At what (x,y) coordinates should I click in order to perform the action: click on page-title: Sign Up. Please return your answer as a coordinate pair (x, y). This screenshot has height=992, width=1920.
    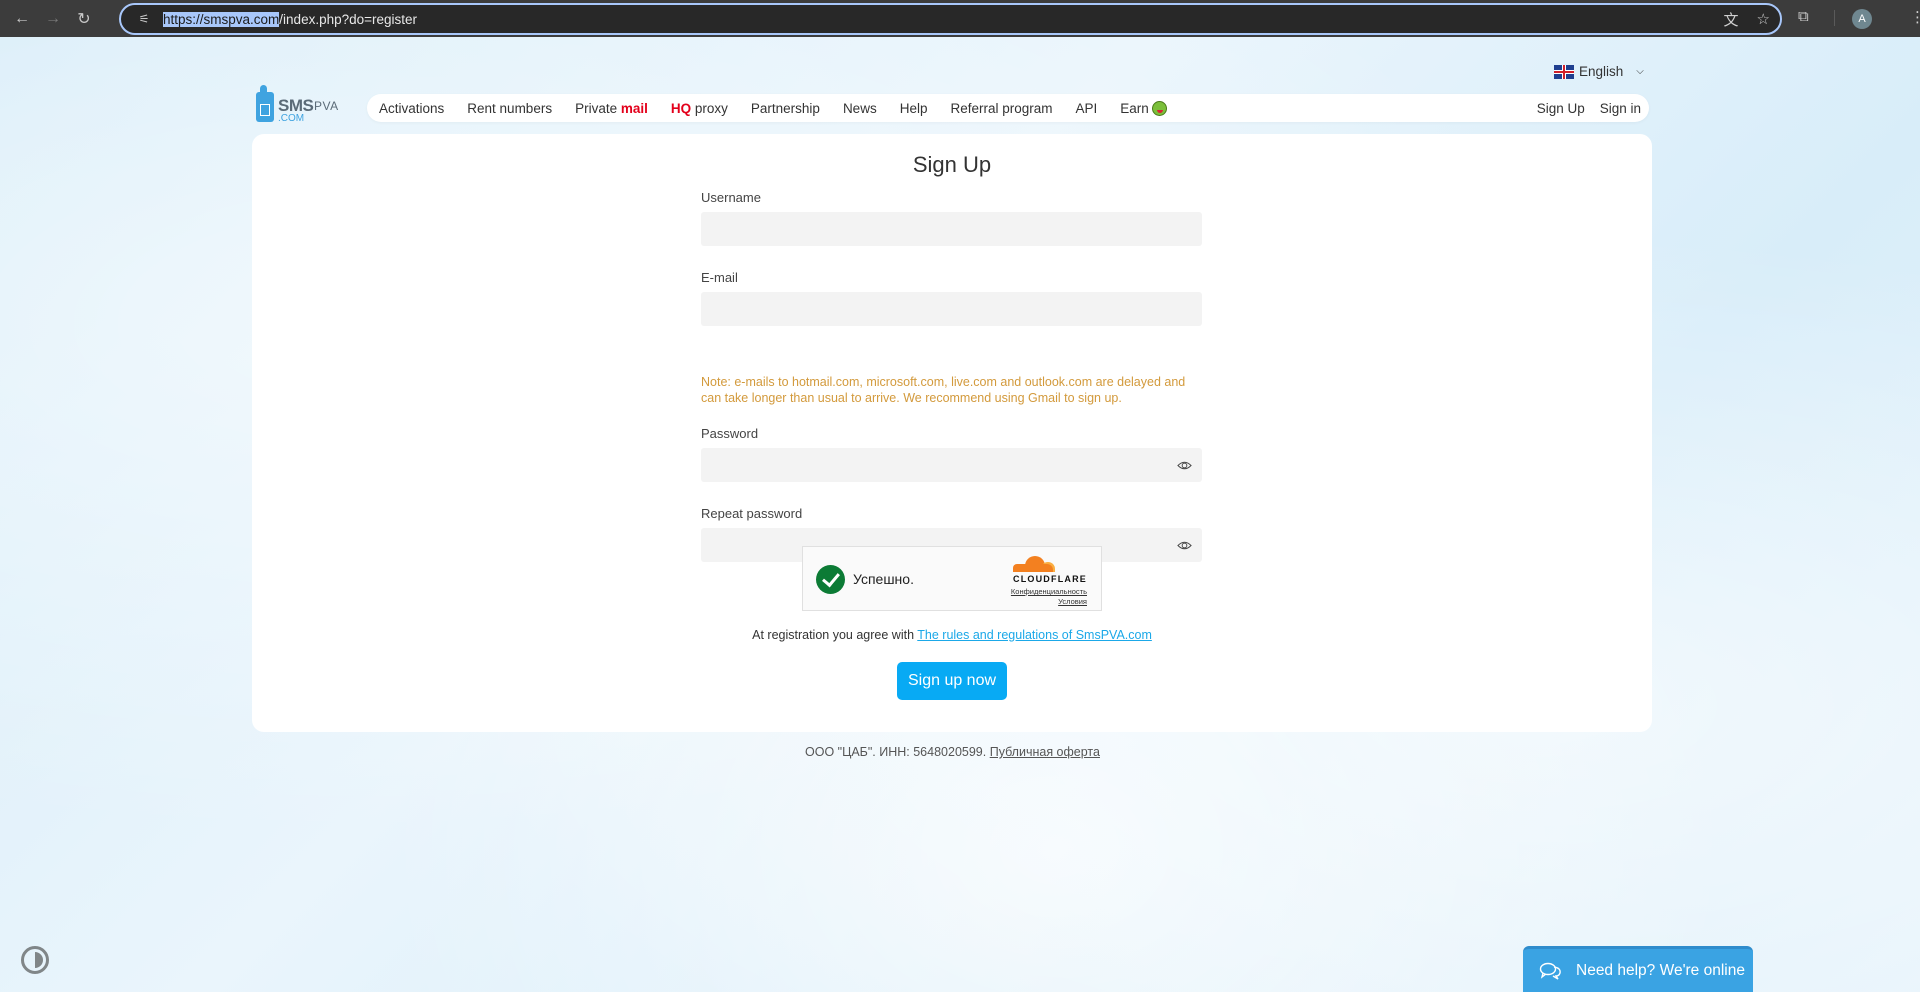
    Looking at the image, I should click on (952, 164).